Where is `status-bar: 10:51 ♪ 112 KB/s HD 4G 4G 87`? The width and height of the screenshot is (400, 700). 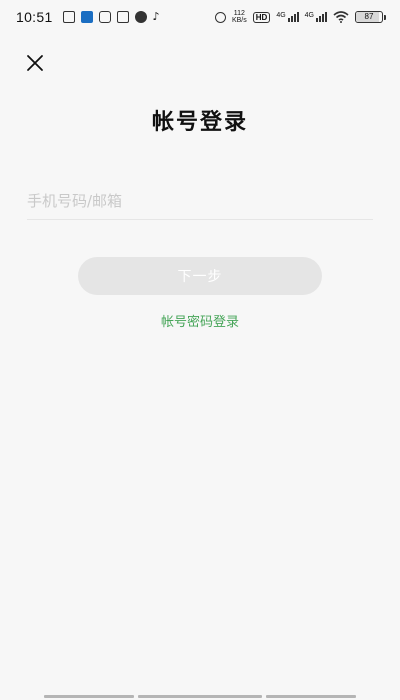 status-bar: 10:51 ♪ 112 KB/s HD 4G 4G 87 is located at coordinates (200, 17).